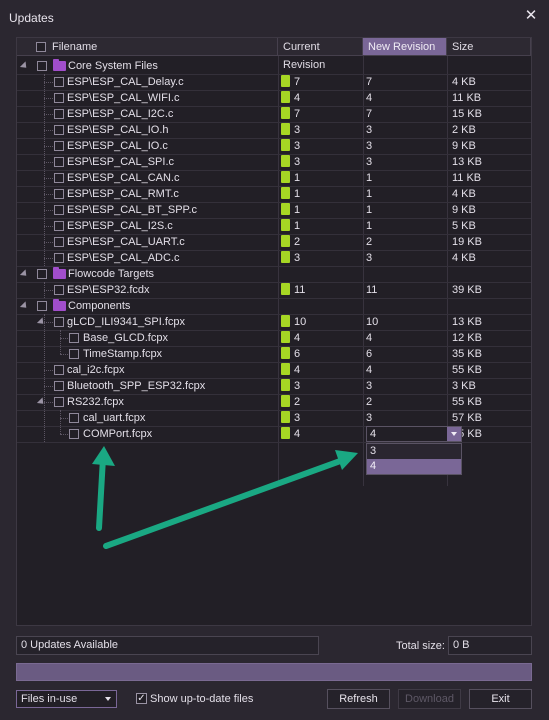 This screenshot has height=720, width=549. I want to click on file-size: 11 KB, so click(467, 178).